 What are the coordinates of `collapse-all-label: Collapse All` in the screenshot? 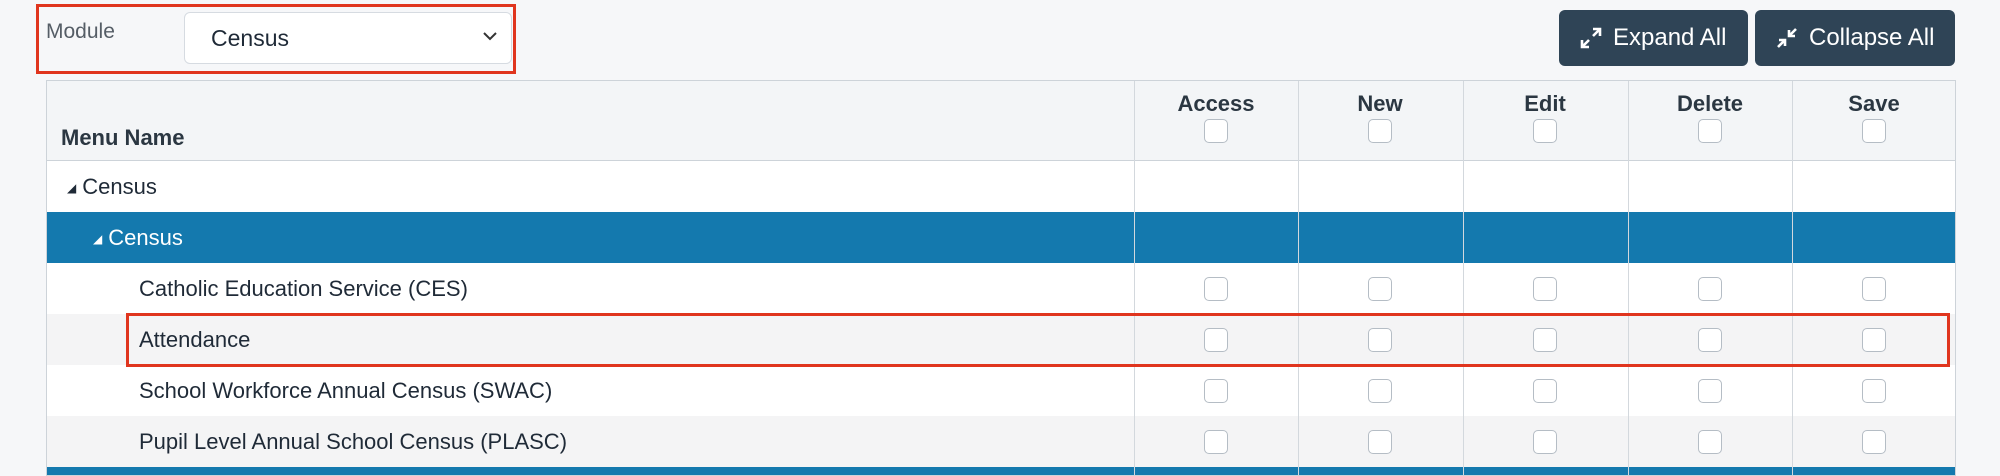 It's located at (1872, 37).